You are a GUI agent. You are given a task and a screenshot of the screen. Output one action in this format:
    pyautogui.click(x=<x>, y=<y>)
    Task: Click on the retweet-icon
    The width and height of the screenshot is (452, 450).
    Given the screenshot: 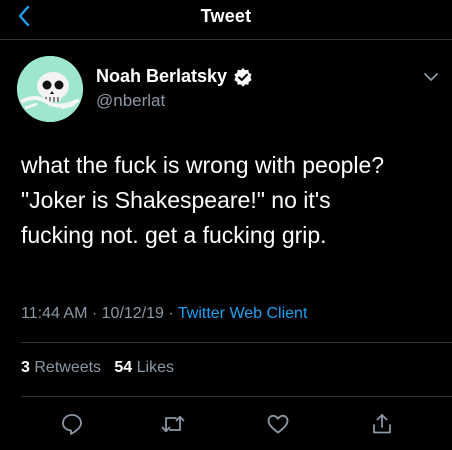 What is the action you would take?
    pyautogui.click(x=173, y=424)
    